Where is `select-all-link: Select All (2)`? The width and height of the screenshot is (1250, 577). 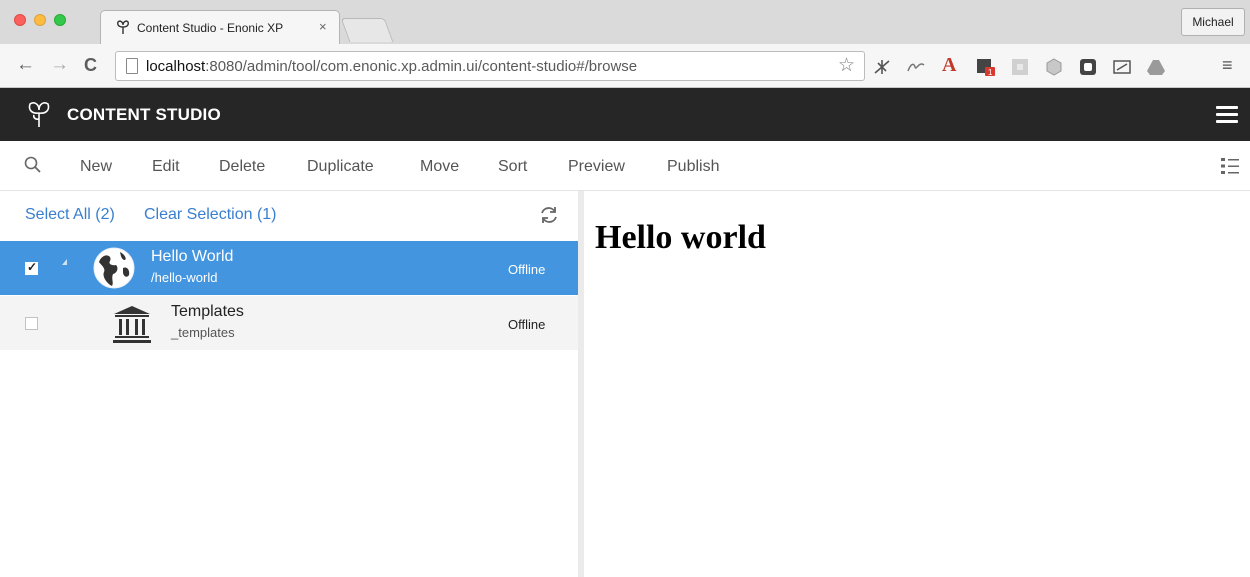 select-all-link: Select All (2) is located at coordinates (70, 215).